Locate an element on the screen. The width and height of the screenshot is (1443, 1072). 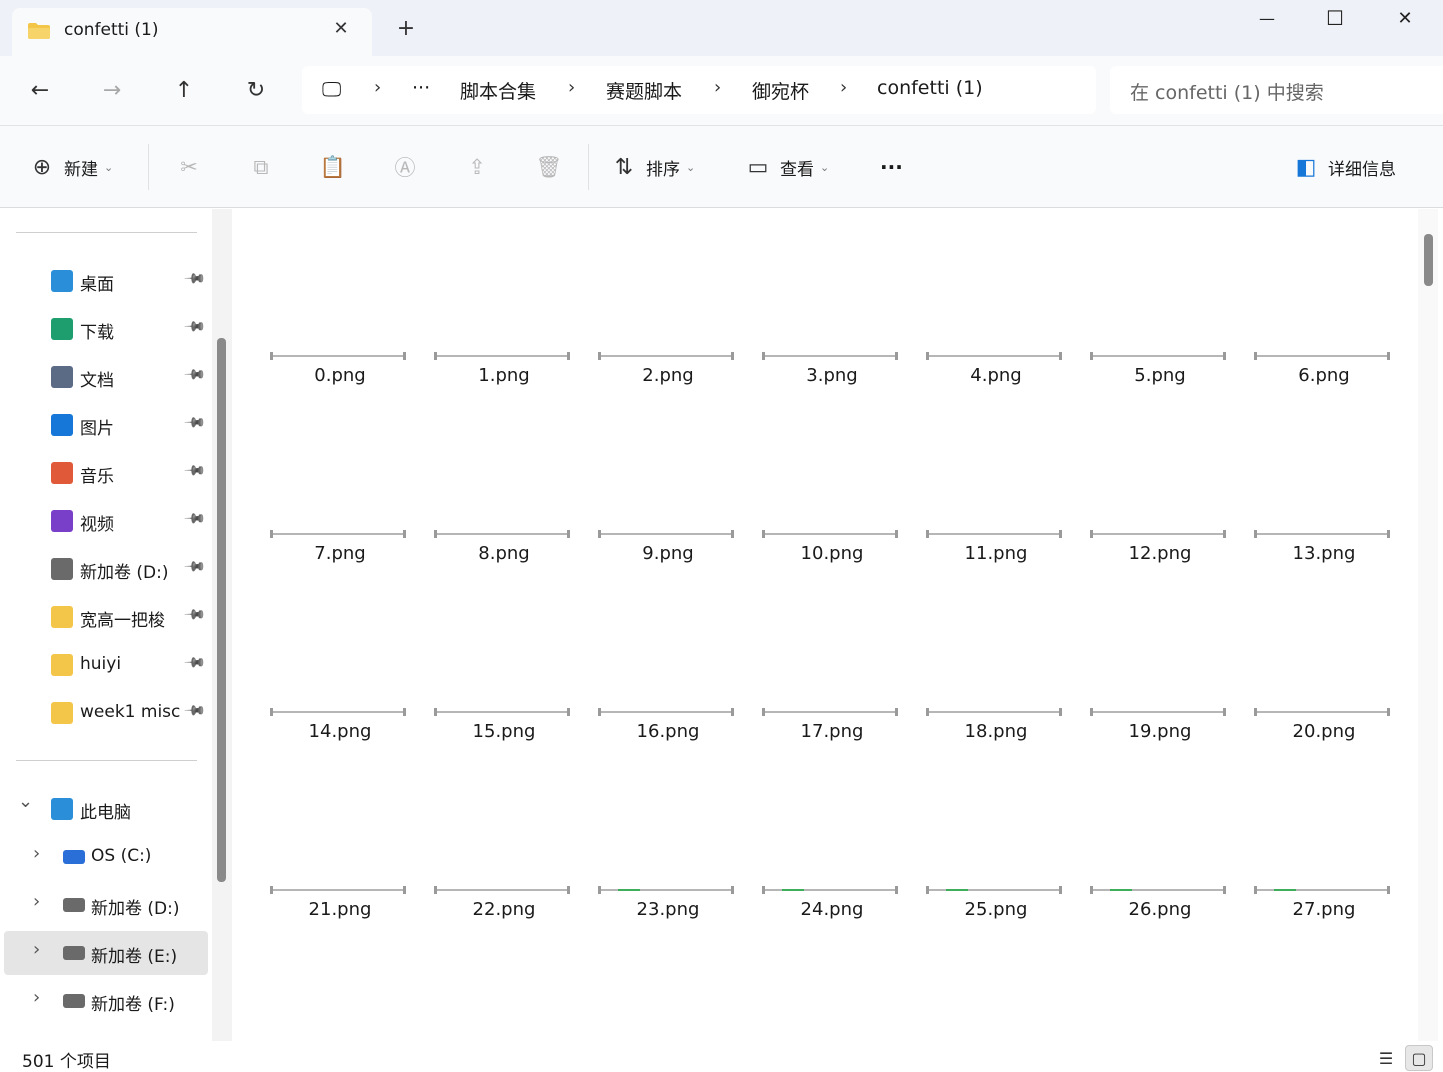
sidebar-item: 下载 📌 is located at coordinates (105, 329).